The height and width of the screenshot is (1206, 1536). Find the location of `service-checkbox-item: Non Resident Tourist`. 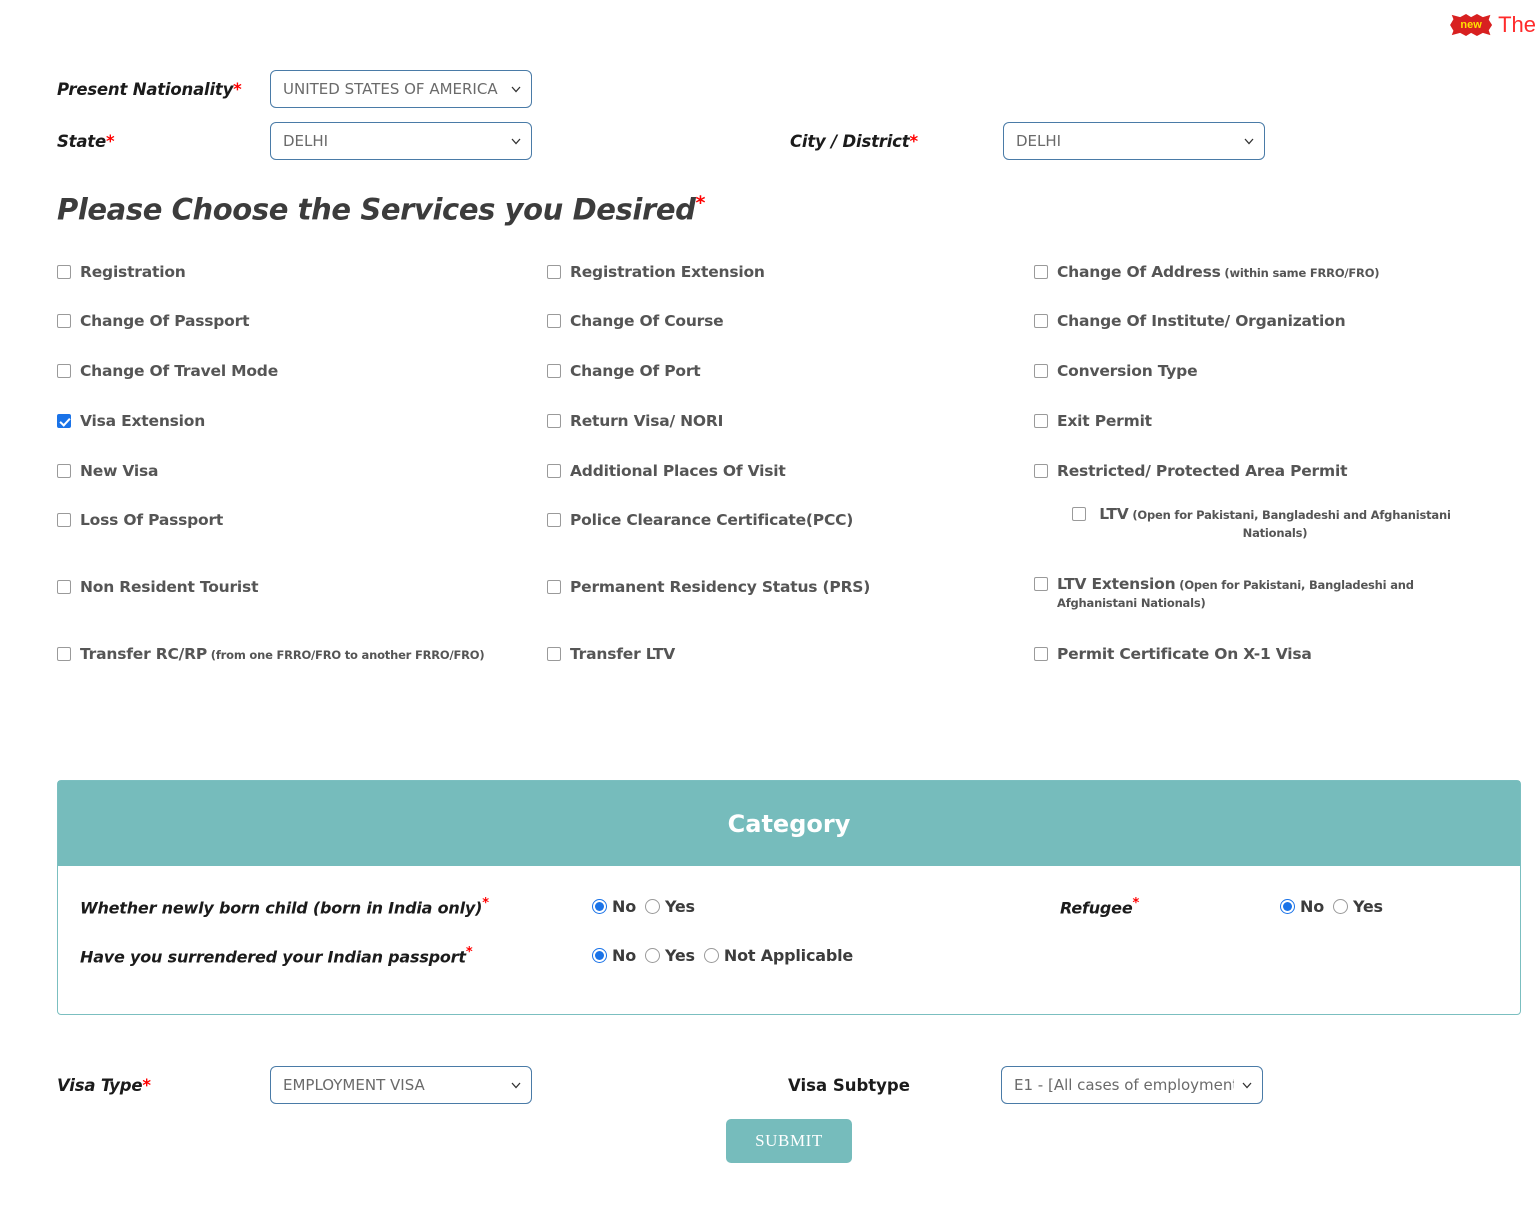

service-checkbox-item: Non Resident Tourist is located at coordinates (157, 587).